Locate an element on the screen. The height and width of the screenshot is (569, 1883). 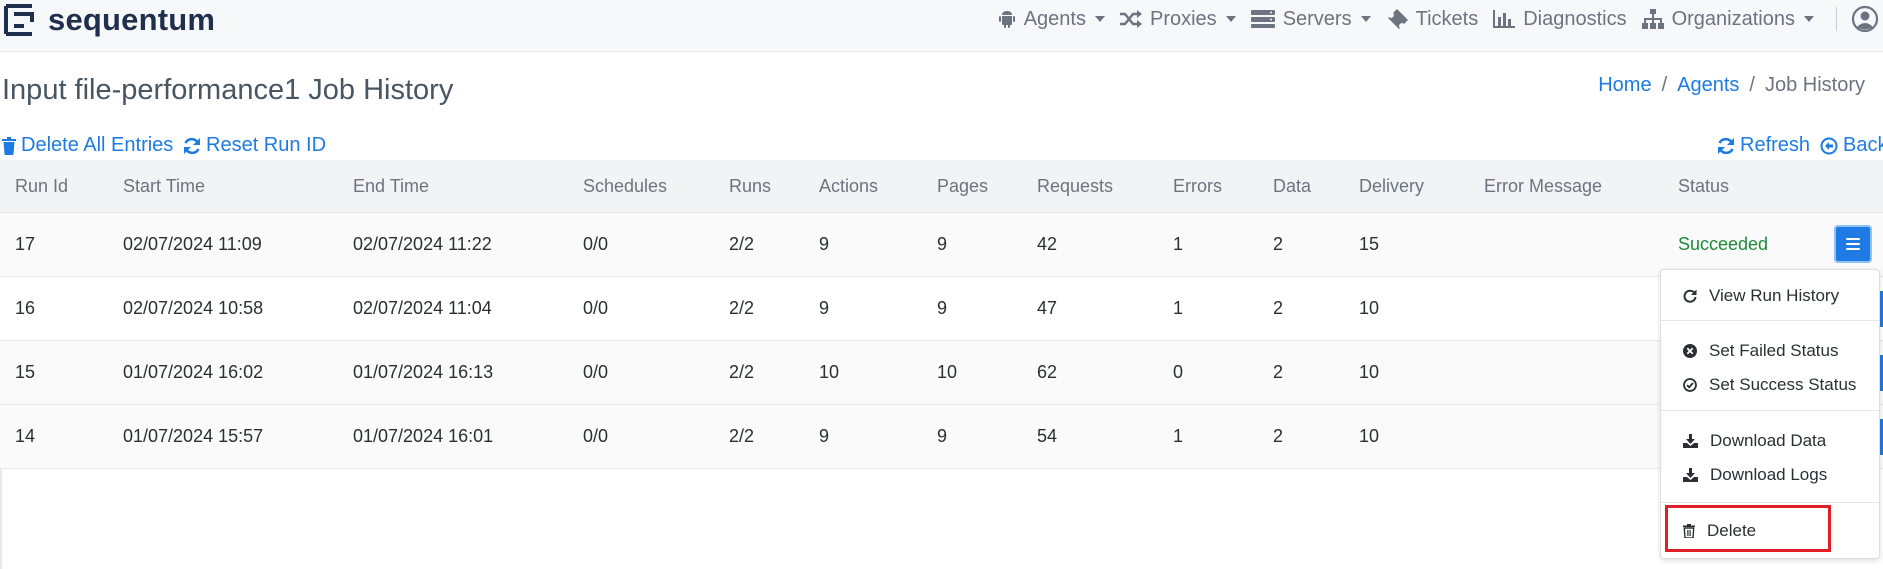
nav-servers: Servers is located at coordinates (1310, 19).